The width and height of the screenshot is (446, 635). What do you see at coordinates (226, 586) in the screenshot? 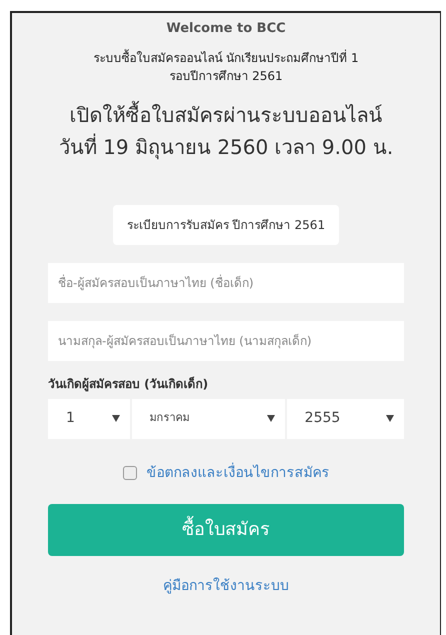
I see `manual-link: คู่มือการใช้งานระบบ` at bounding box center [226, 586].